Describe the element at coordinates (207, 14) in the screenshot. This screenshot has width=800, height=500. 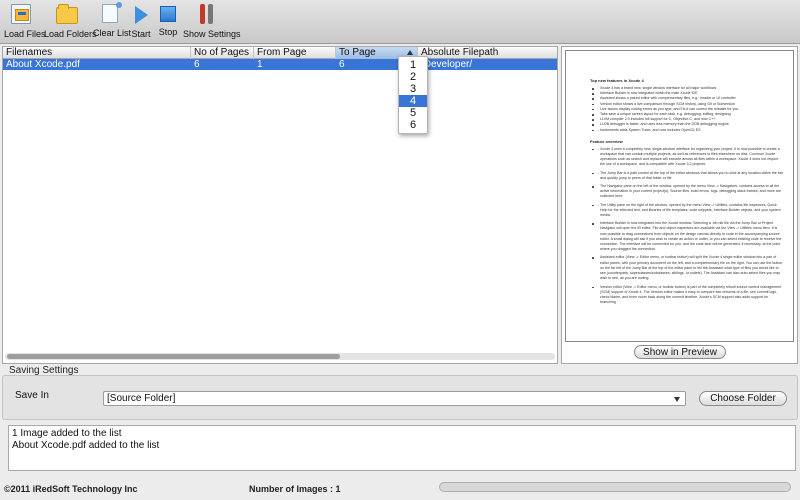
I see `tools-icon` at that location.